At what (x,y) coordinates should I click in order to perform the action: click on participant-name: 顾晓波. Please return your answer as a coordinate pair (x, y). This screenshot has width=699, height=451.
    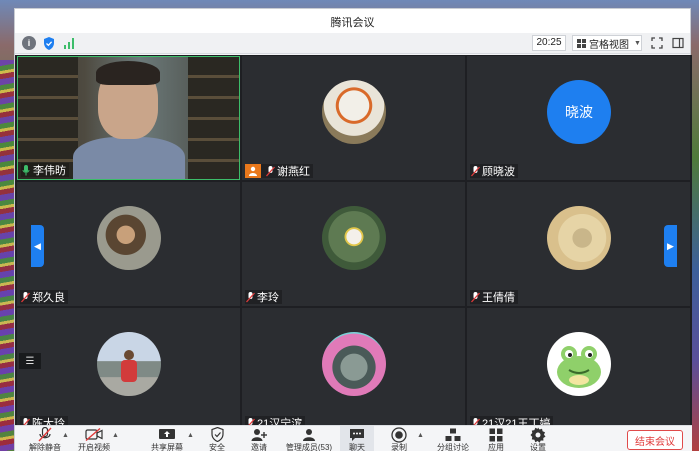
    Looking at the image, I should click on (498, 172).